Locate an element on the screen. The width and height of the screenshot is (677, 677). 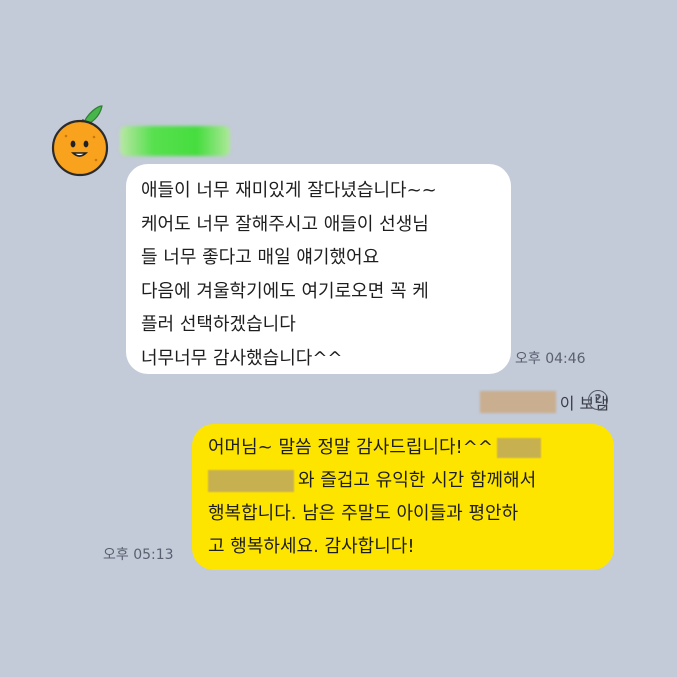
outgoing-timestamp: 오후 05:13 is located at coordinates (138, 555).